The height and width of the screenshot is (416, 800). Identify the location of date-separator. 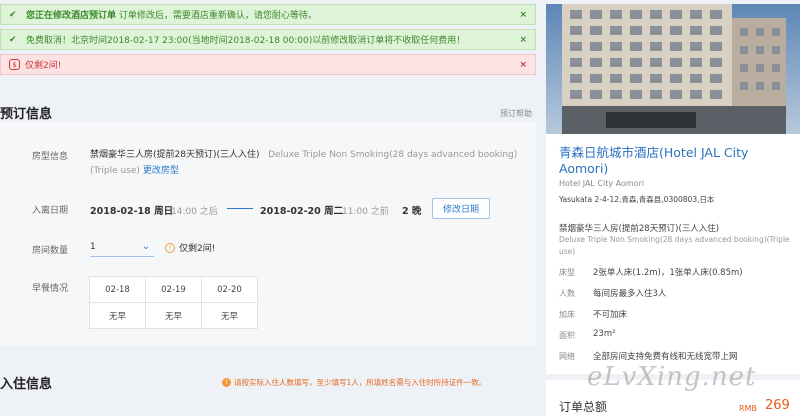
(240, 208).